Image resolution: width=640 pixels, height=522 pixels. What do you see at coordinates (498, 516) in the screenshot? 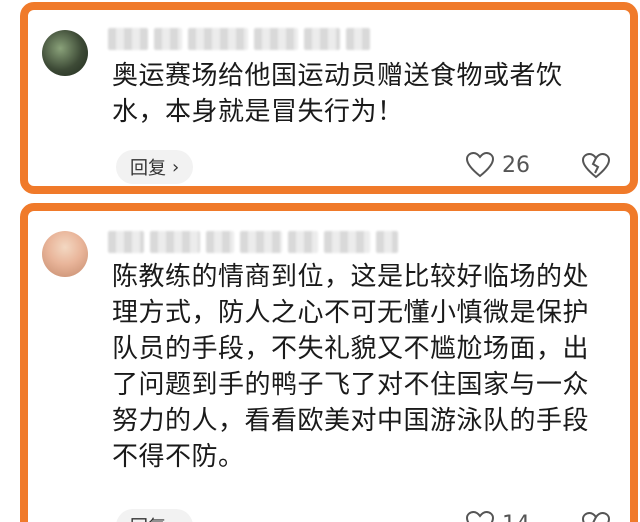
I see `like-button: 14` at bounding box center [498, 516].